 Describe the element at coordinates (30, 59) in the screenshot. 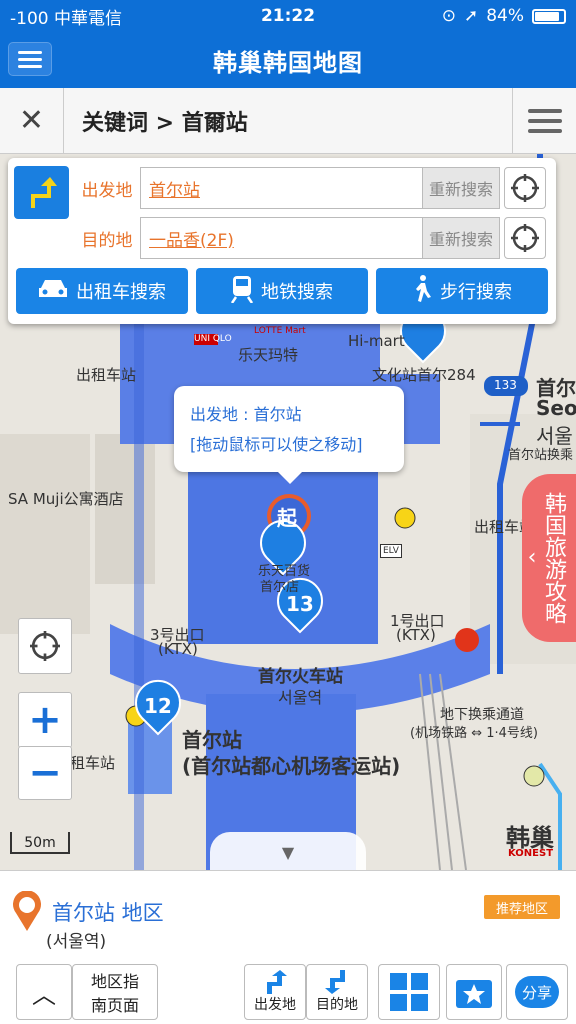

I see `menu-button` at that location.